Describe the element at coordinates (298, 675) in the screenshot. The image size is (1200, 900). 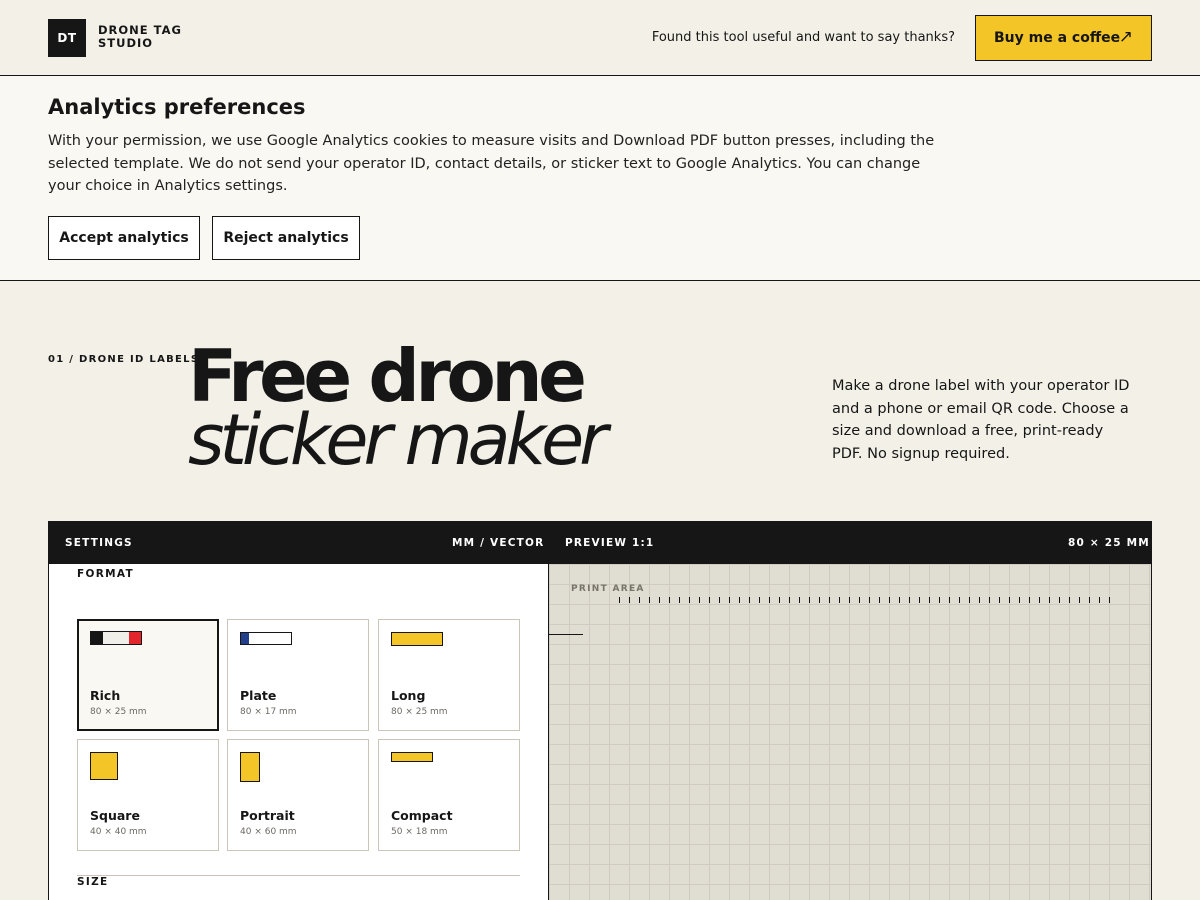
I see `format-card-plate: Plate 80 × 17 mm` at that location.